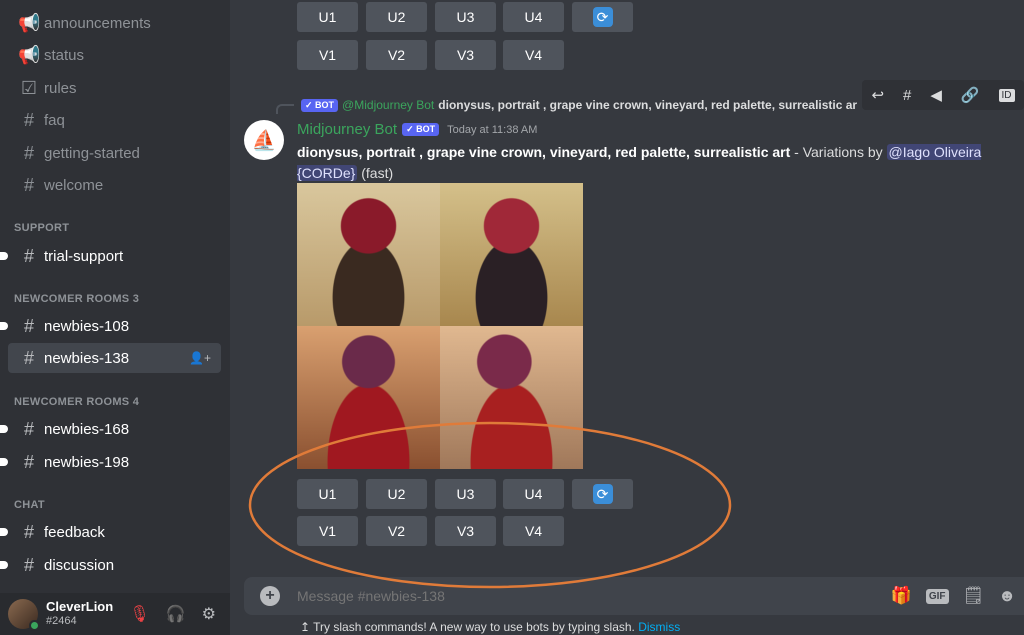 This screenshot has height=635, width=1024. I want to click on headphones-icon: 🎧, so click(176, 614).